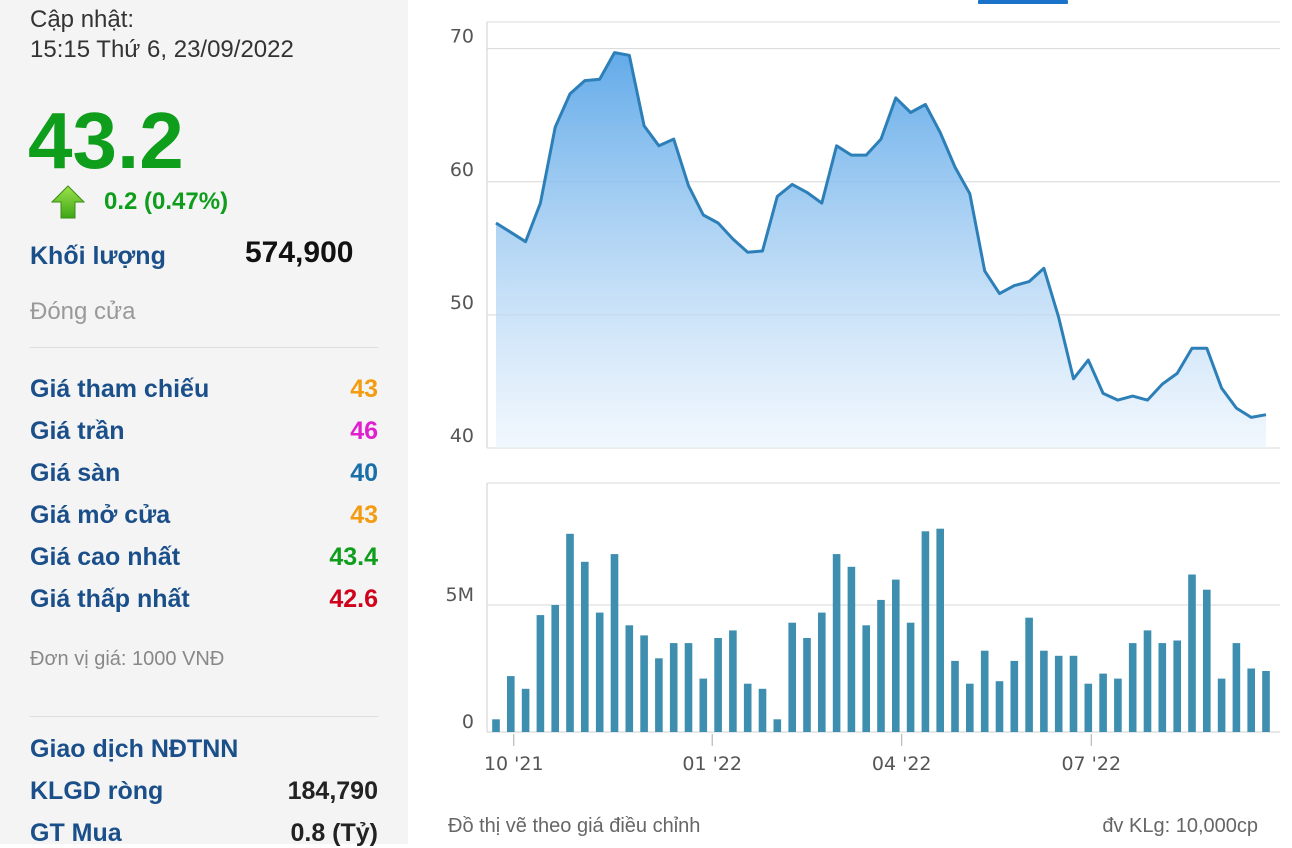  Describe the element at coordinates (712, 764) in the screenshot. I see `x-tick-label: 01 '22` at that location.